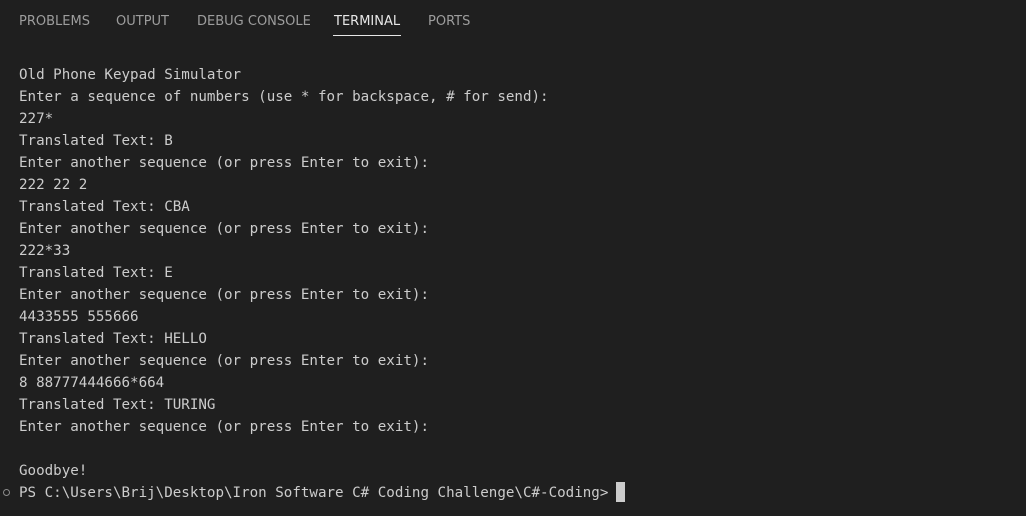  What do you see at coordinates (254, 21) in the screenshot?
I see `tab-debug-console: DEBUG CONSOLE` at bounding box center [254, 21].